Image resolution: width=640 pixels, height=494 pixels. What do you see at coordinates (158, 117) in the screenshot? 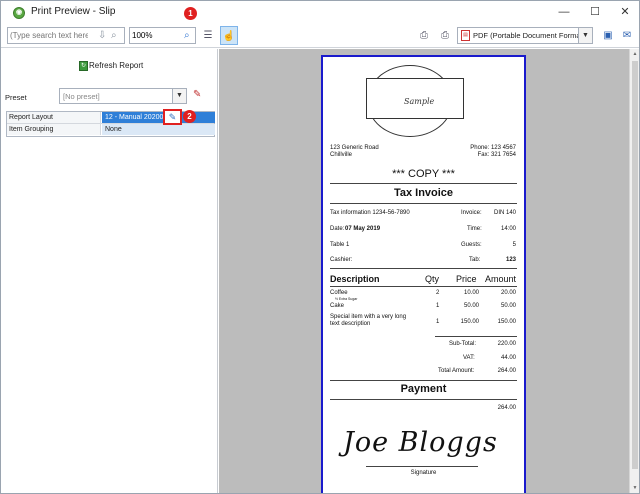
I see `property-value: 12 - Manual 20200` at bounding box center [158, 117].